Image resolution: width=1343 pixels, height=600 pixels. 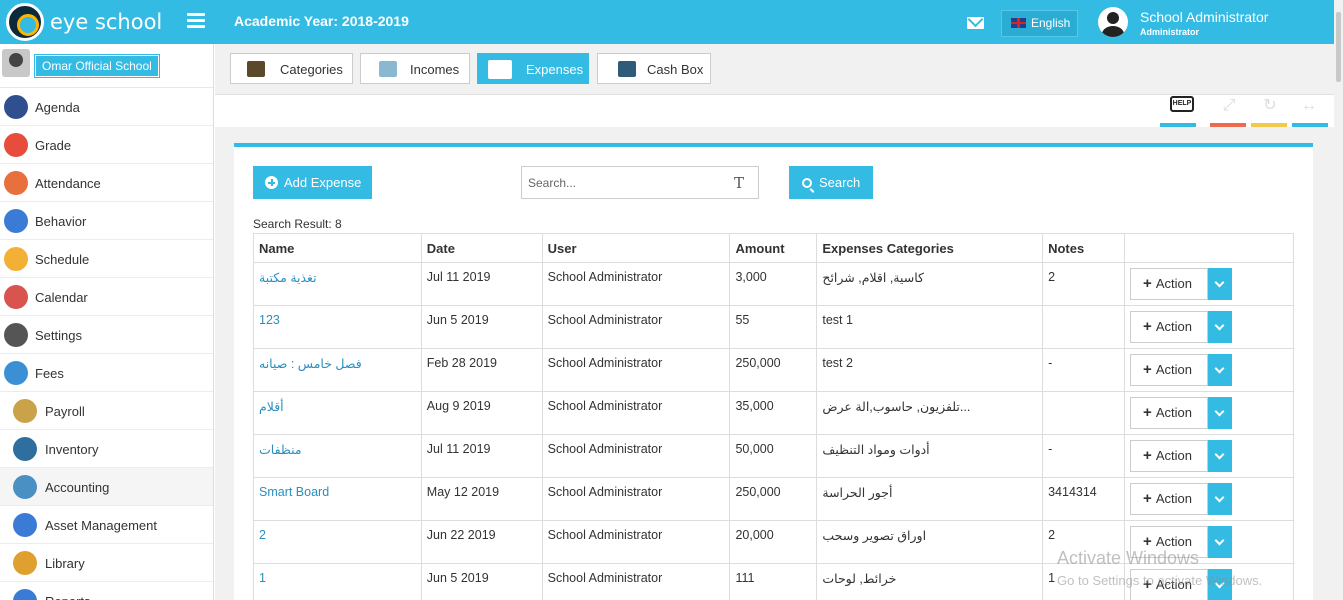 What do you see at coordinates (25, 411) in the screenshot?
I see `payroll-icon` at bounding box center [25, 411].